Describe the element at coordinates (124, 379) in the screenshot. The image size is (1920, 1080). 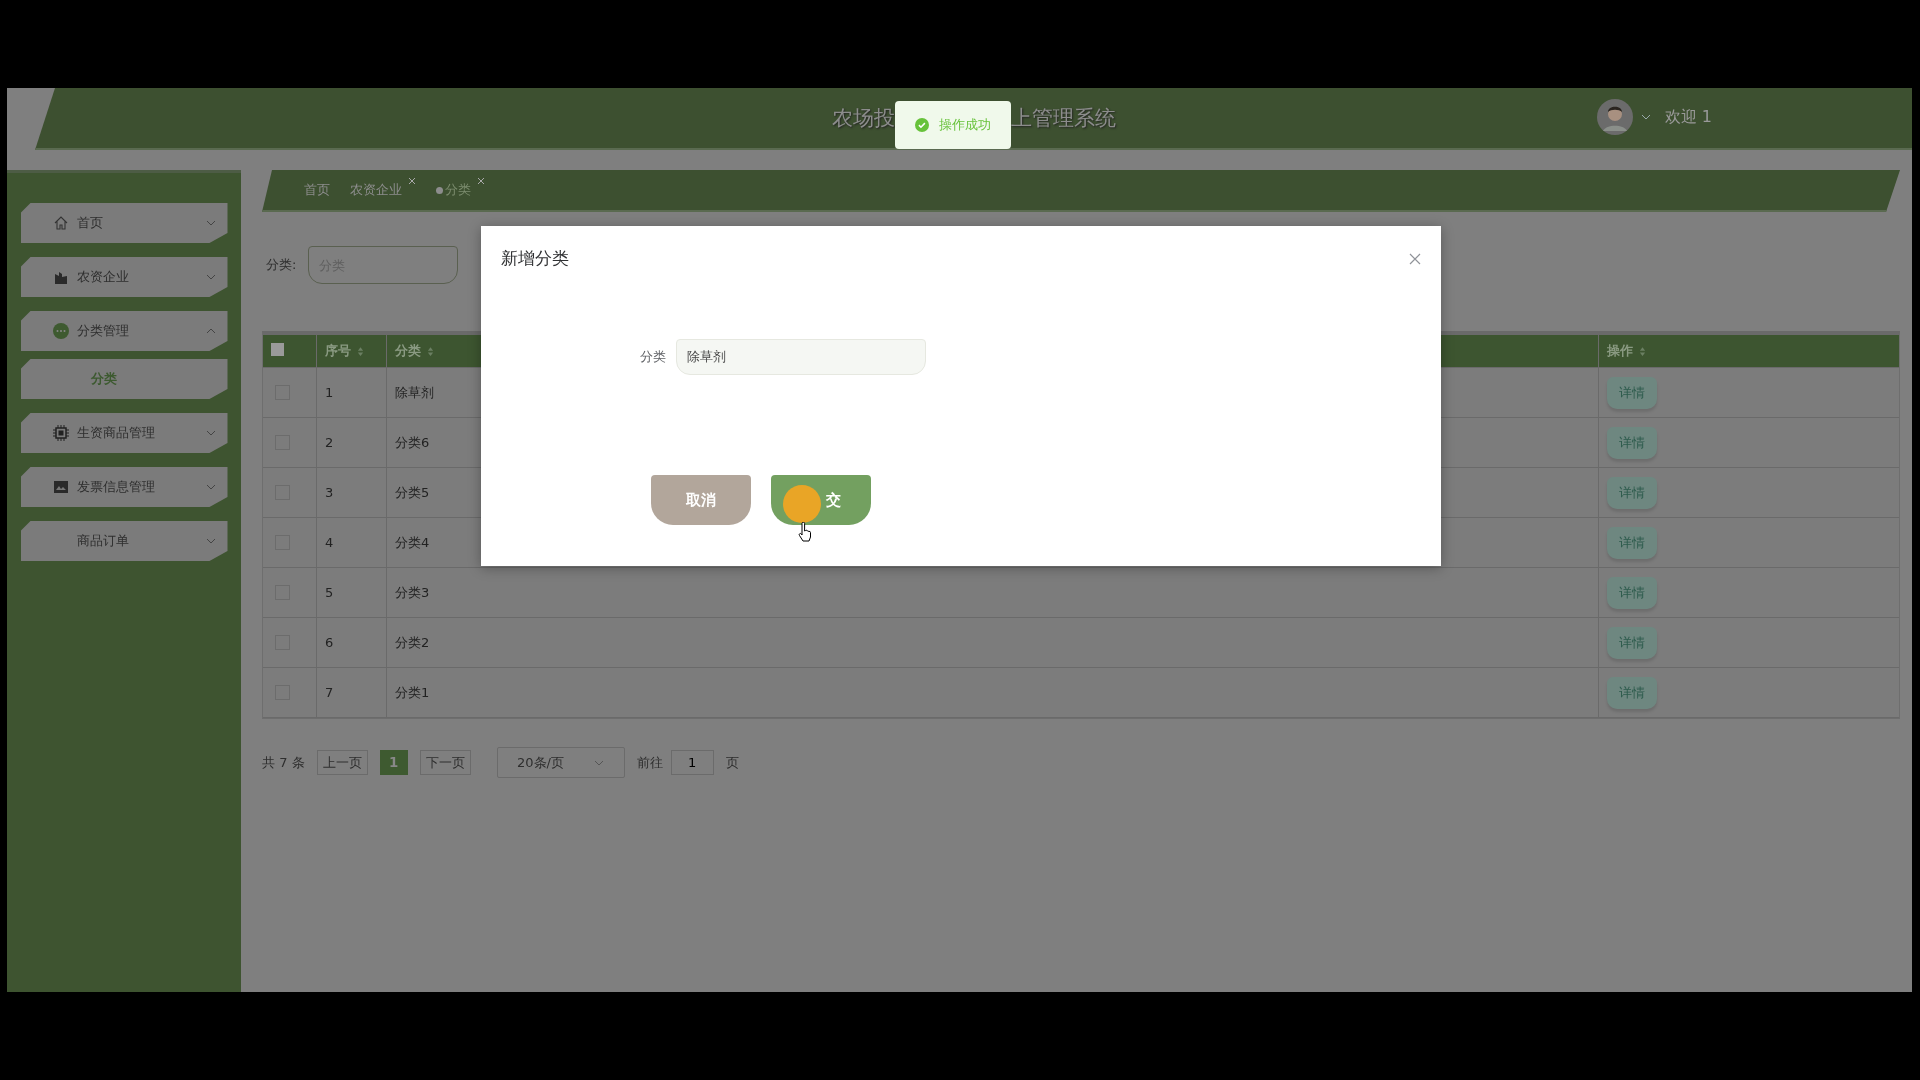
I see `submenu-item: 分类` at that location.